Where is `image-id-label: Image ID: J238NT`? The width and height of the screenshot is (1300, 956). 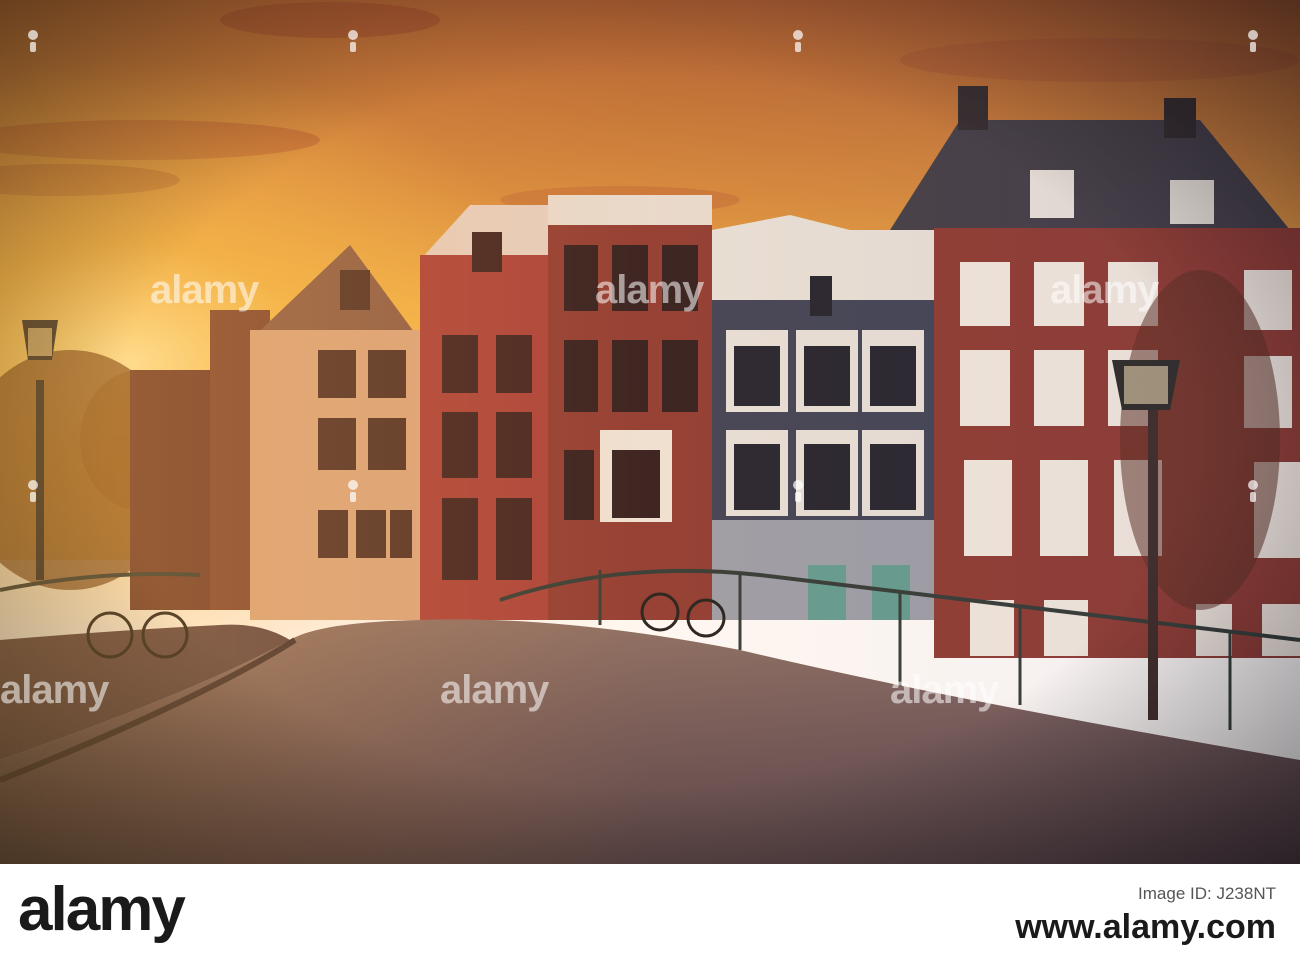
image-id-label: Image ID: J238NT is located at coordinates (1207, 893).